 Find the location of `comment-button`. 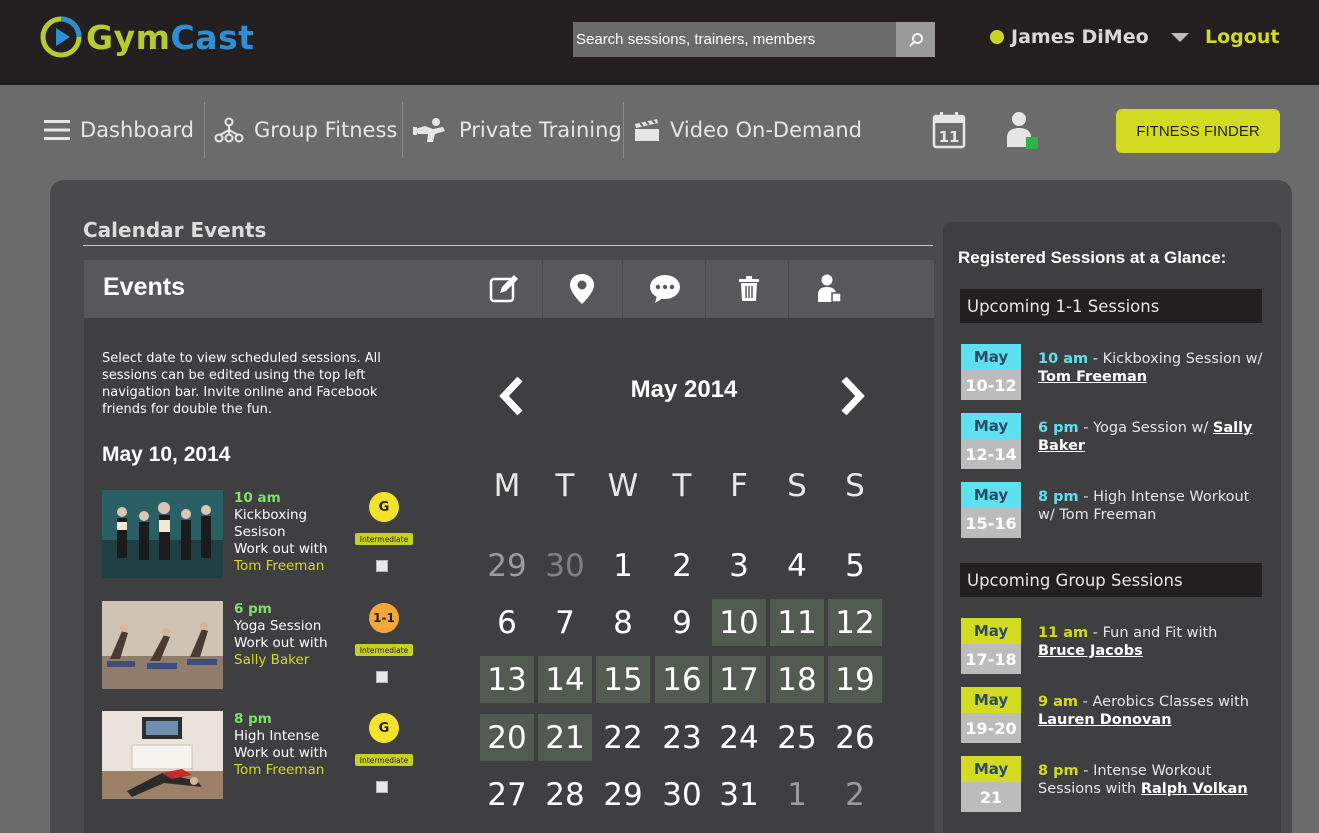

comment-button is located at coordinates (665, 289).